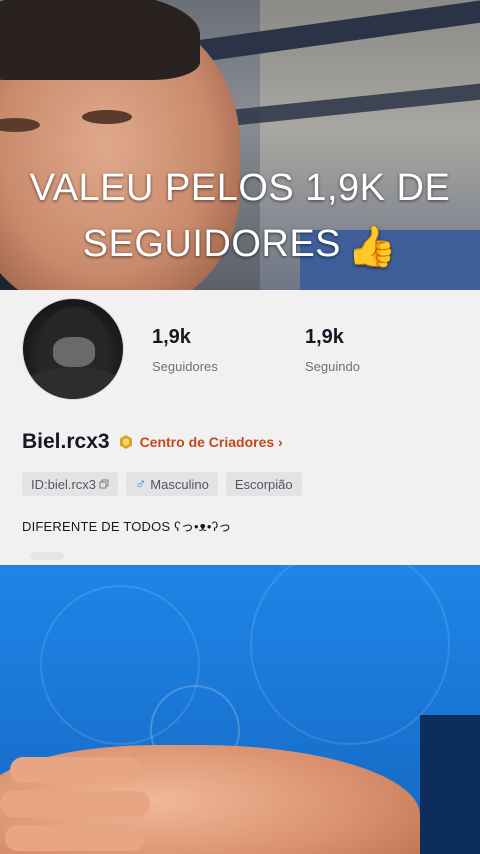 The image size is (480, 854). What do you see at coordinates (66, 441) in the screenshot?
I see `username: Biel.rcx3` at bounding box center [66, 441].